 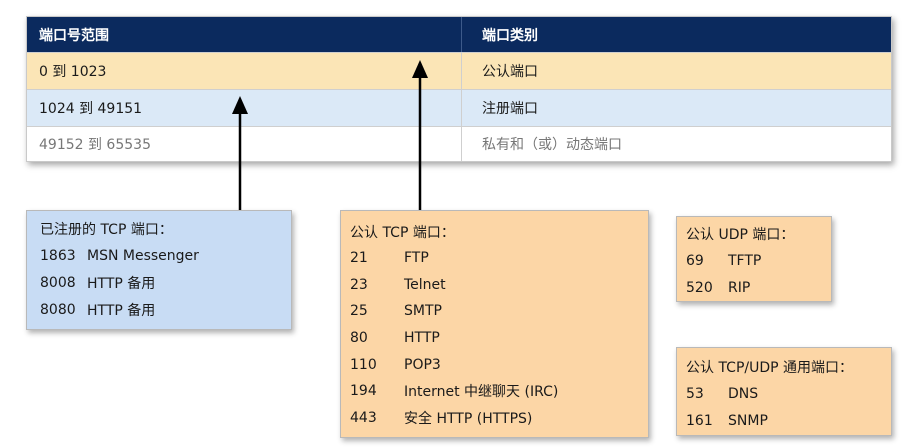 I want to click on list-item: 1863 MSN Messenger, so click(x=165, y=255).